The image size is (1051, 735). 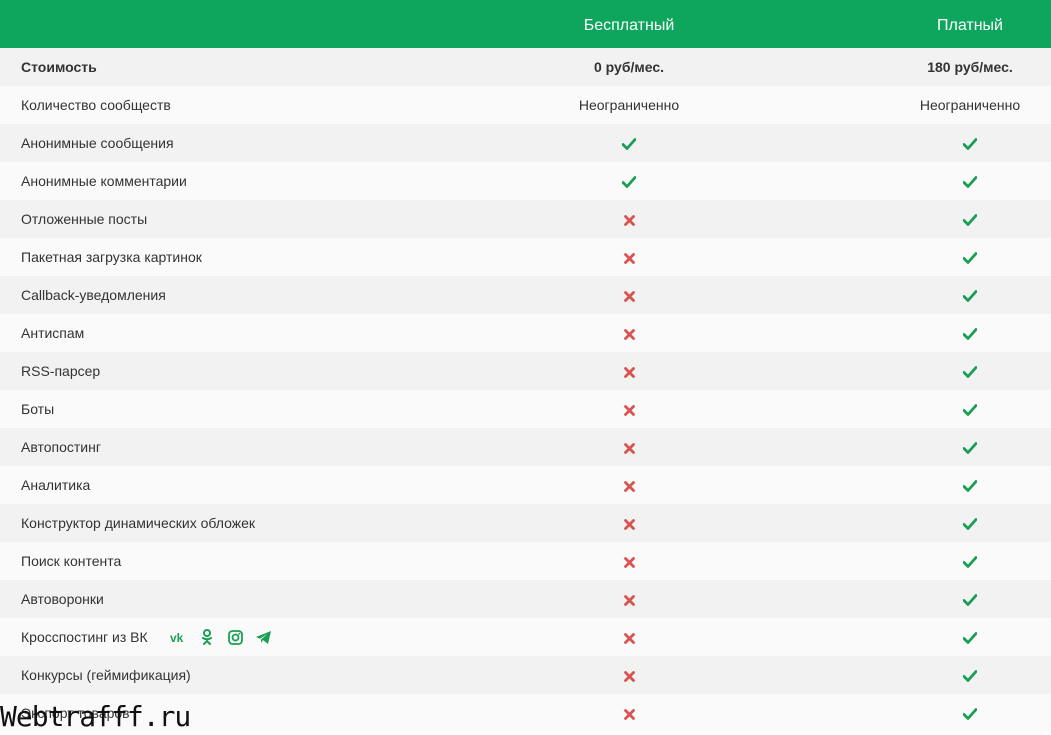 What do you see at coordinates (106, 675) in the screenshot?
I see `feature-label: Конкурсы (геймификация)` at bounding box center [106, 675].